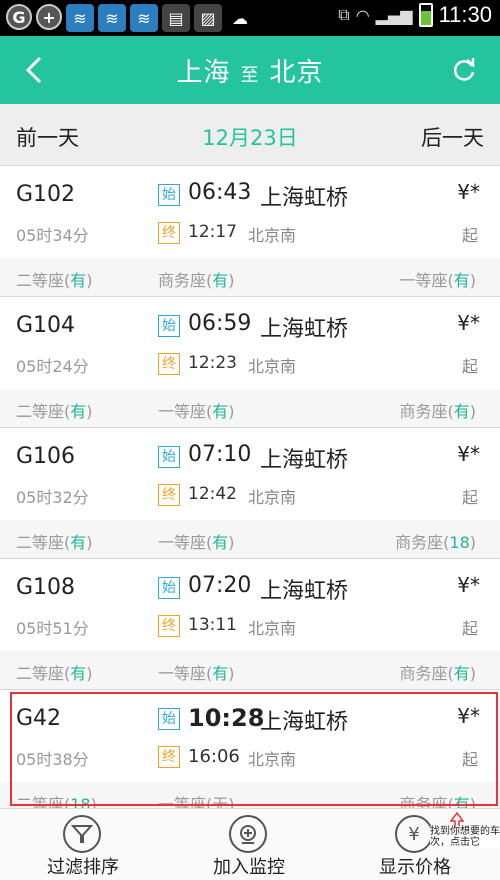 This screenshot has height=880, width=500. I want to click on notification-icons: G + ≋ ≋ ≋ ▤ ▨ ☁, so click(130, 18).